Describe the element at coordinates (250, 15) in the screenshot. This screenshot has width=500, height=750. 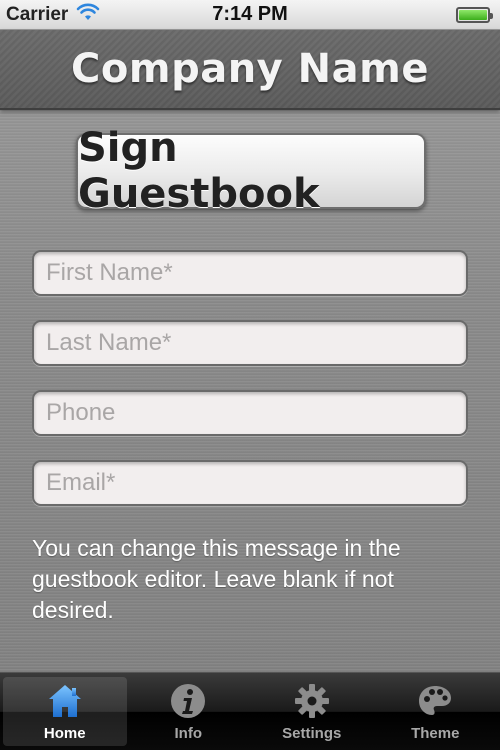
I see `status-bar: Carrier 7:14 PM` at that location.